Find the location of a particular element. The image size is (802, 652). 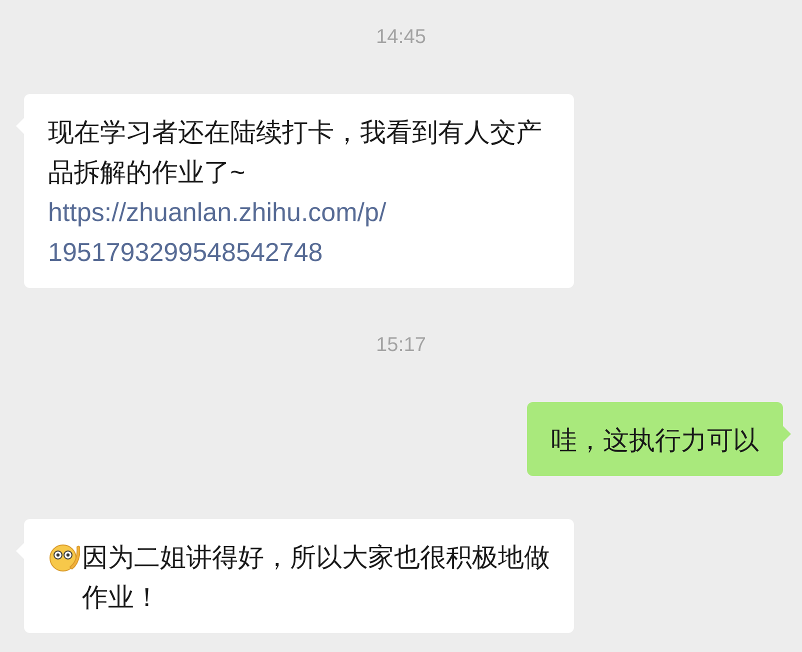

message-text: 现在学习者还在陆续打卡，我看到有人交产品拆解的作业了~ is located at coordinates (295, 152).